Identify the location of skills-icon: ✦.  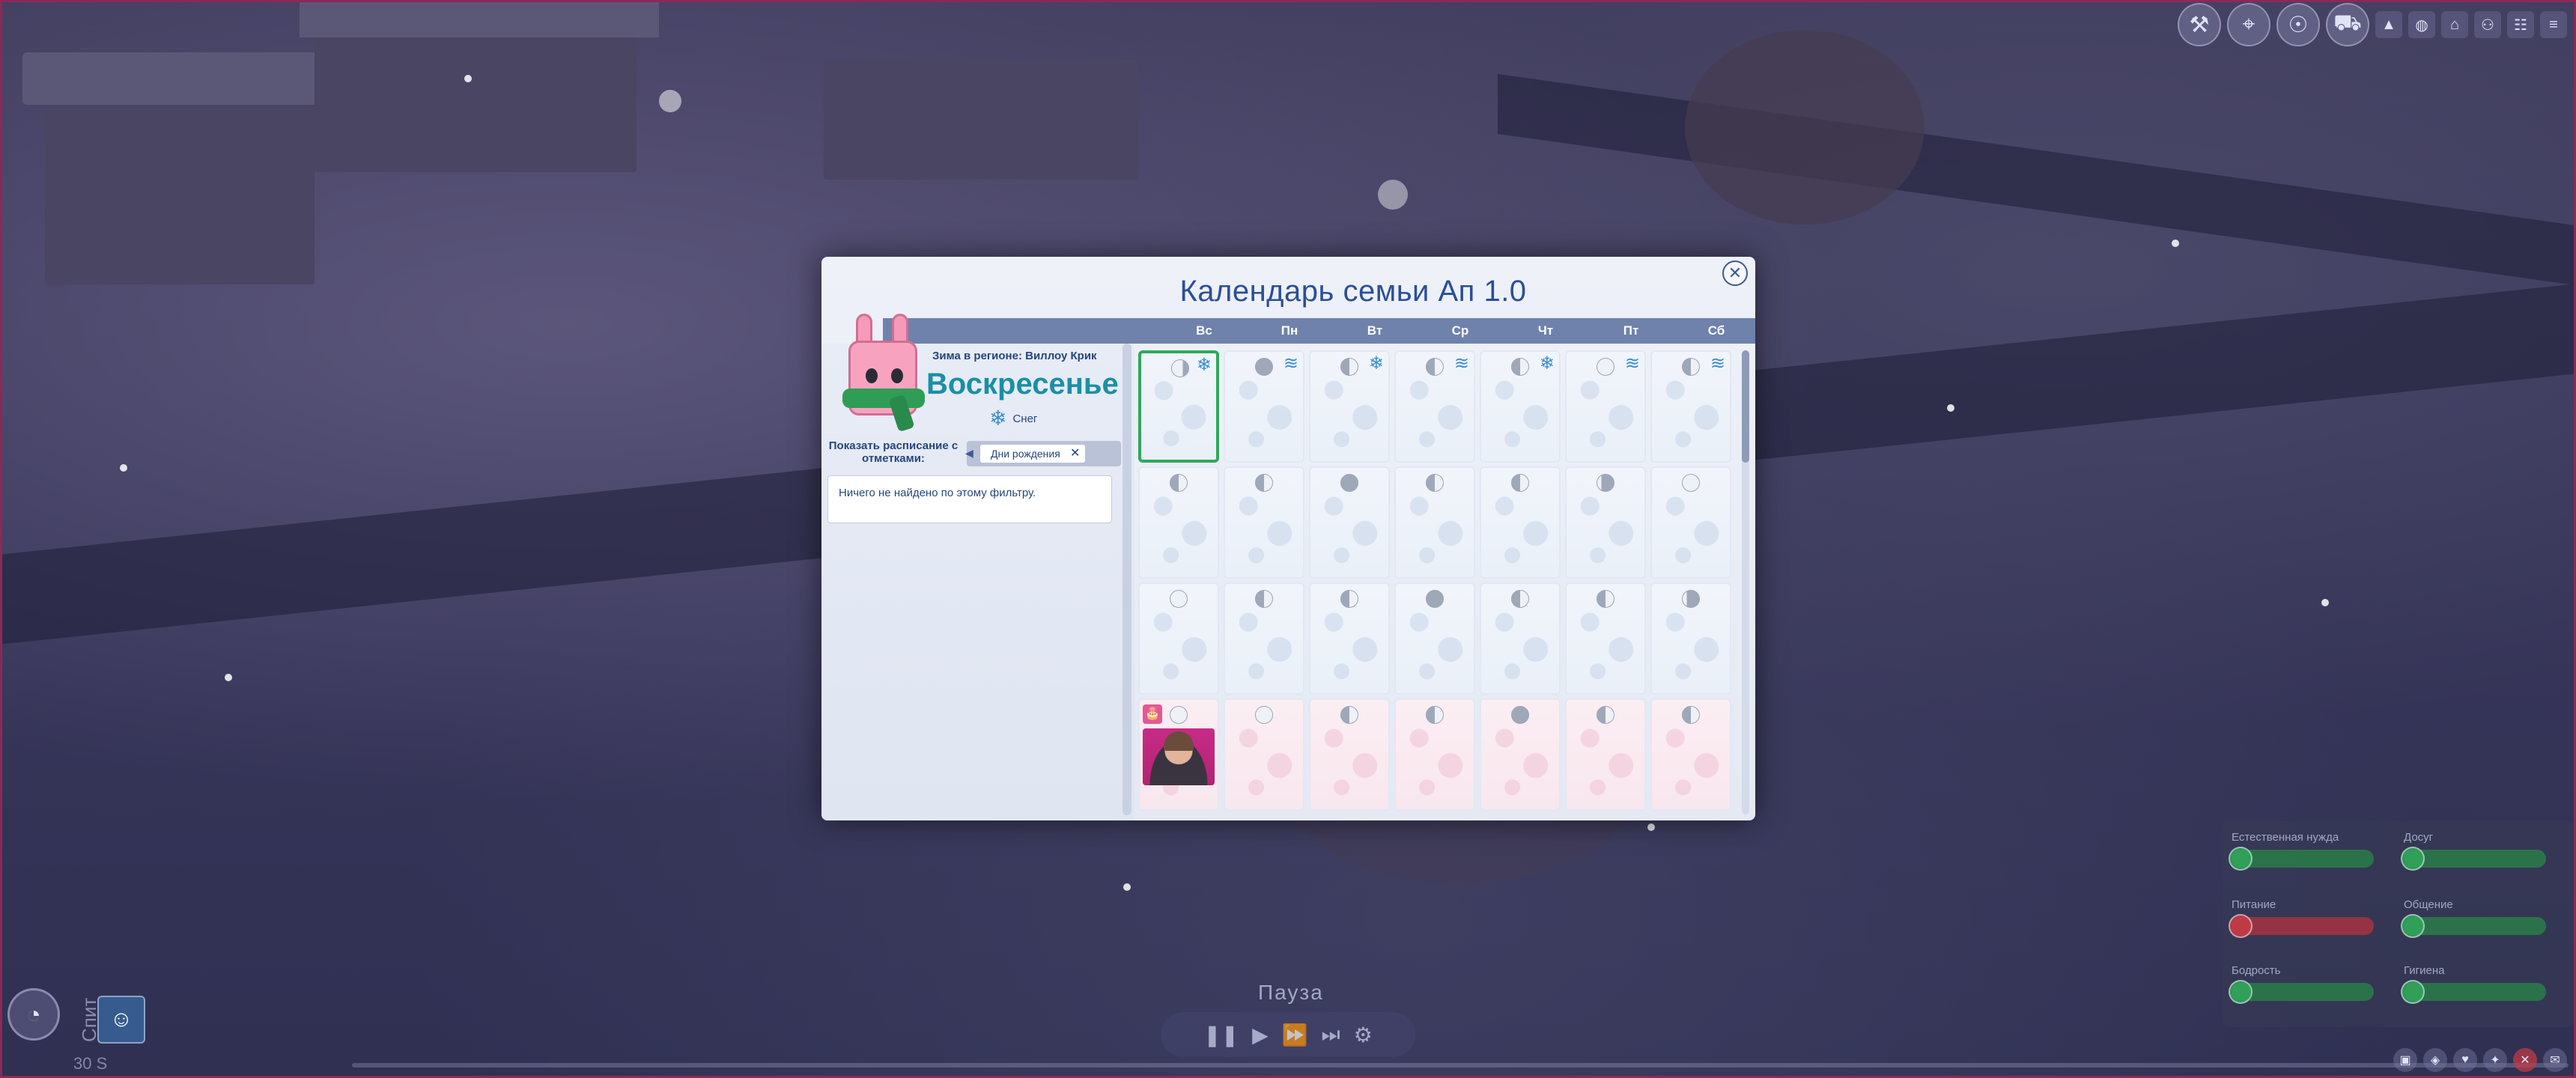
(2495, 1060).